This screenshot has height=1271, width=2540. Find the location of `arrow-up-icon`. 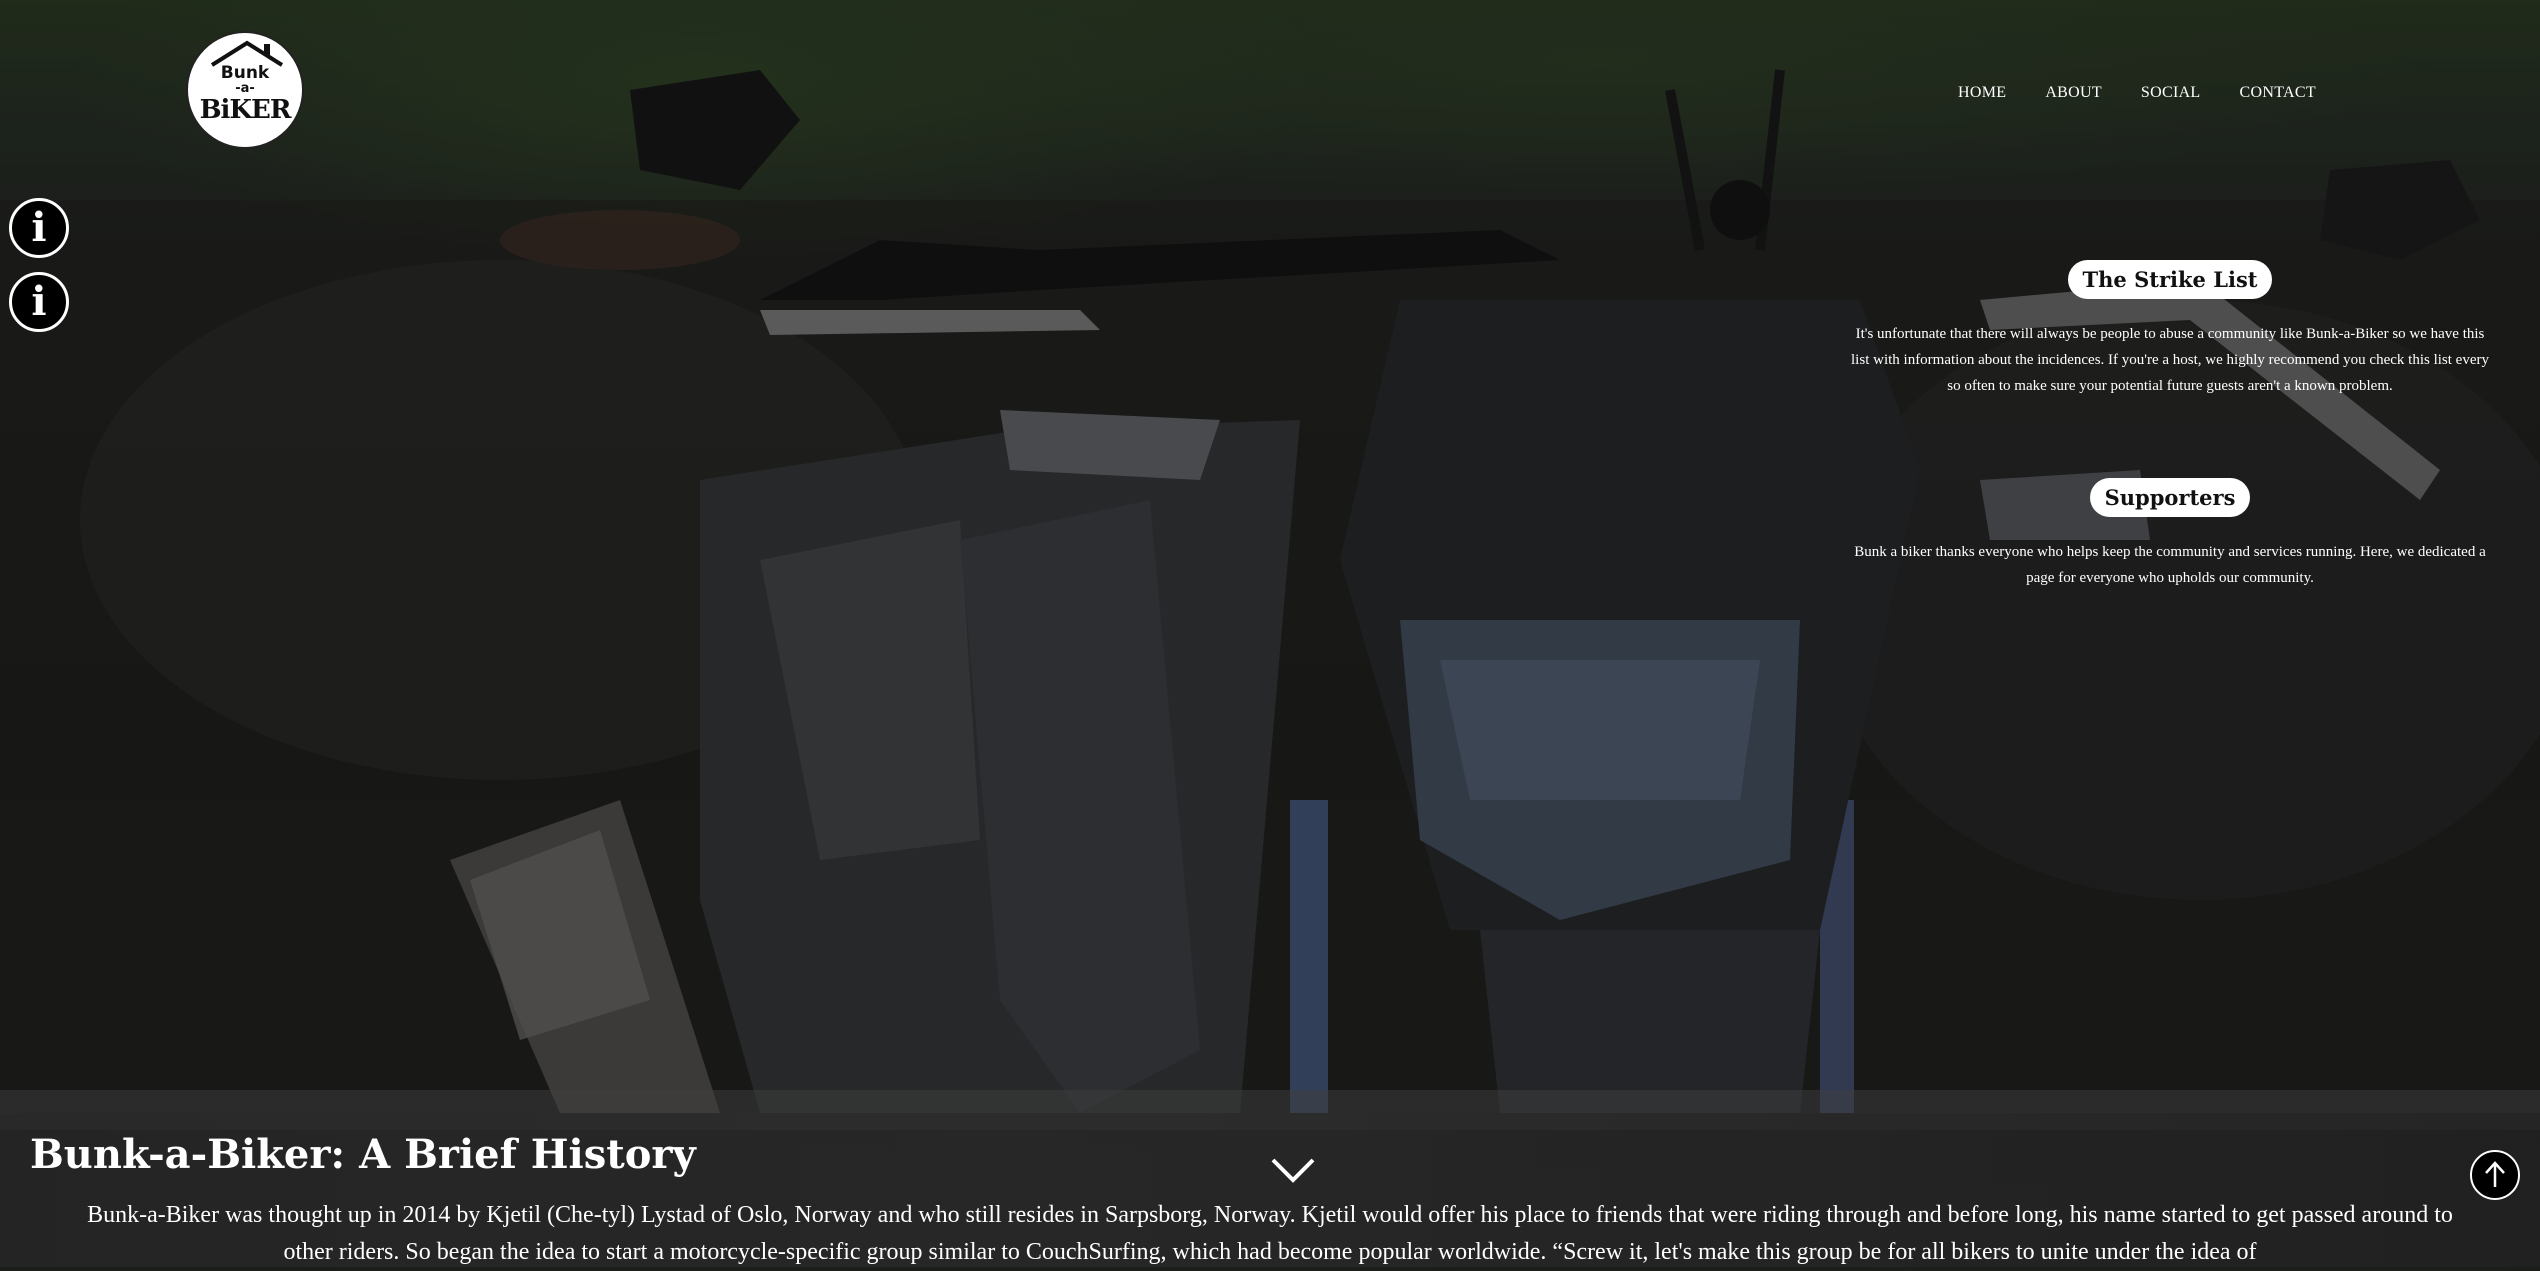

arrow-up-icon is located at coordinates (2495, 1174).